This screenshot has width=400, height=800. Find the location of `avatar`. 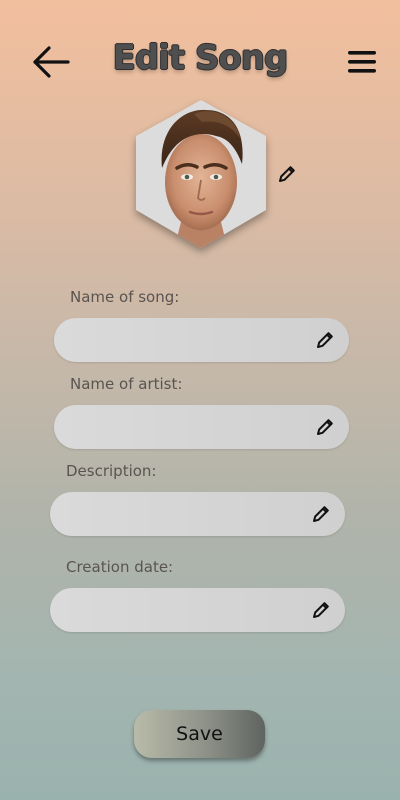

avatar is located at coordinates (201, 174).